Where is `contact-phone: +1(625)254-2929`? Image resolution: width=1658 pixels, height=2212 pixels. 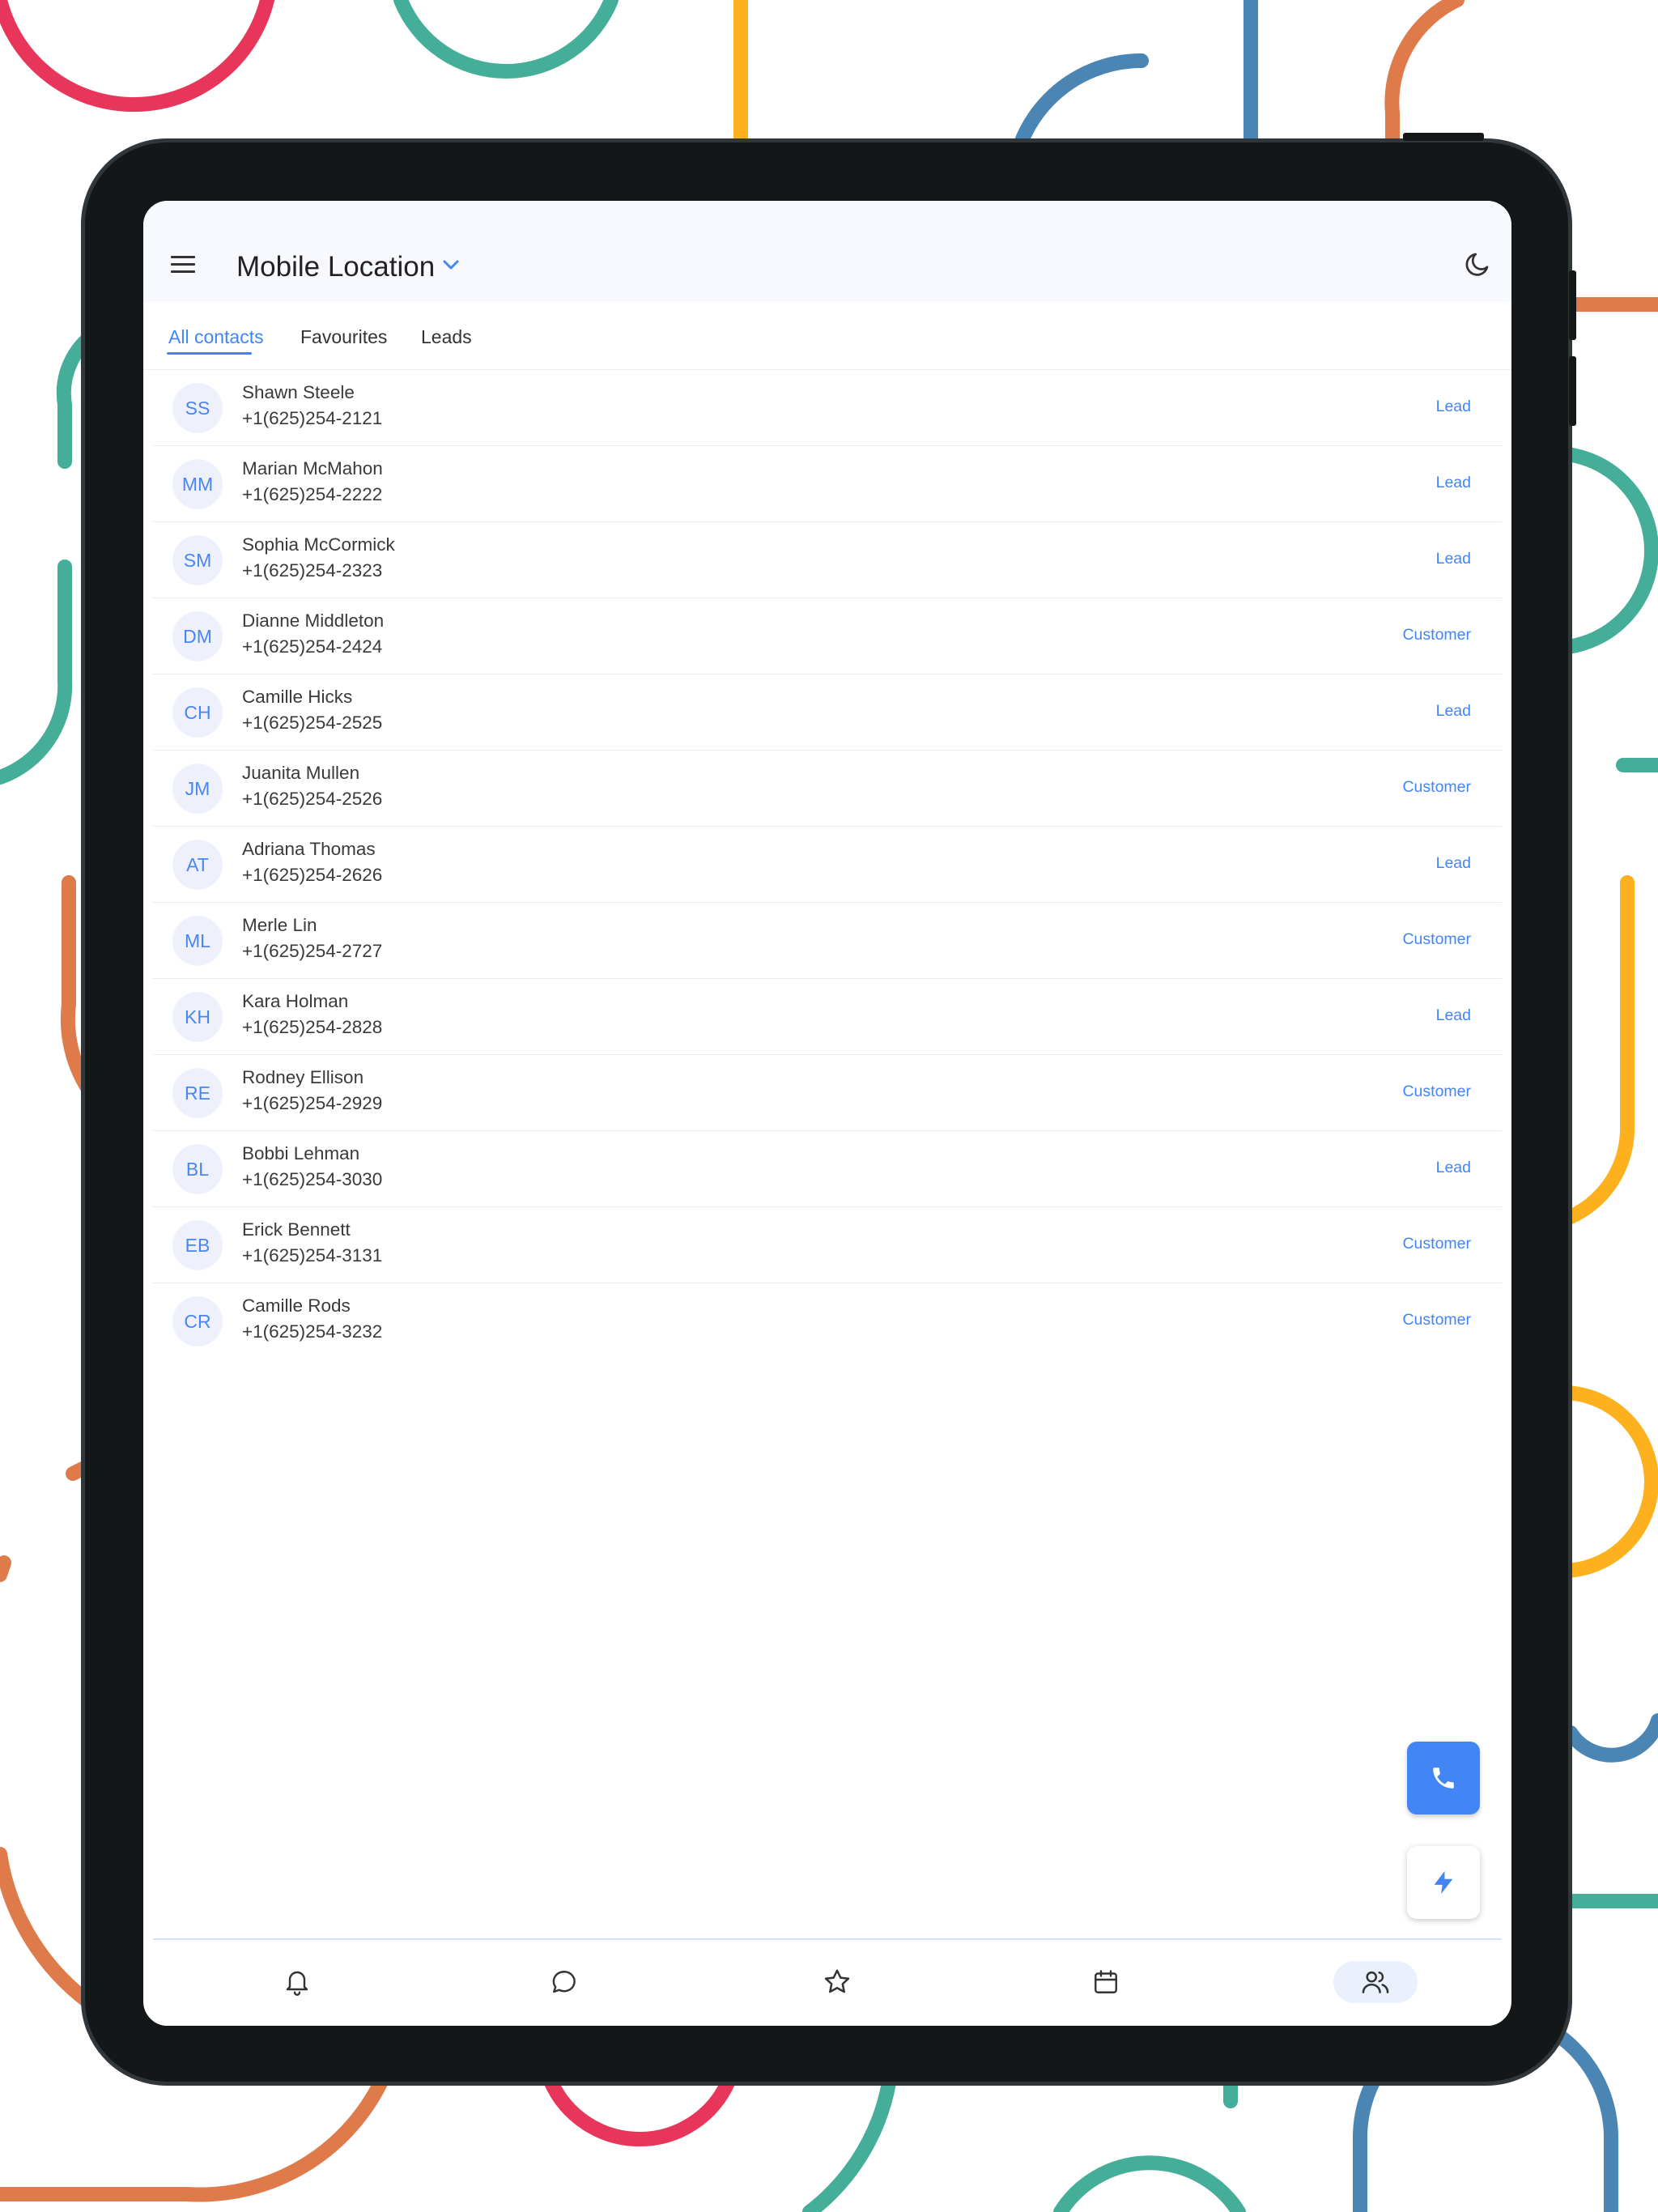
contact-phone: +1(625)254-2929 is located at coordinates (312, 1103).